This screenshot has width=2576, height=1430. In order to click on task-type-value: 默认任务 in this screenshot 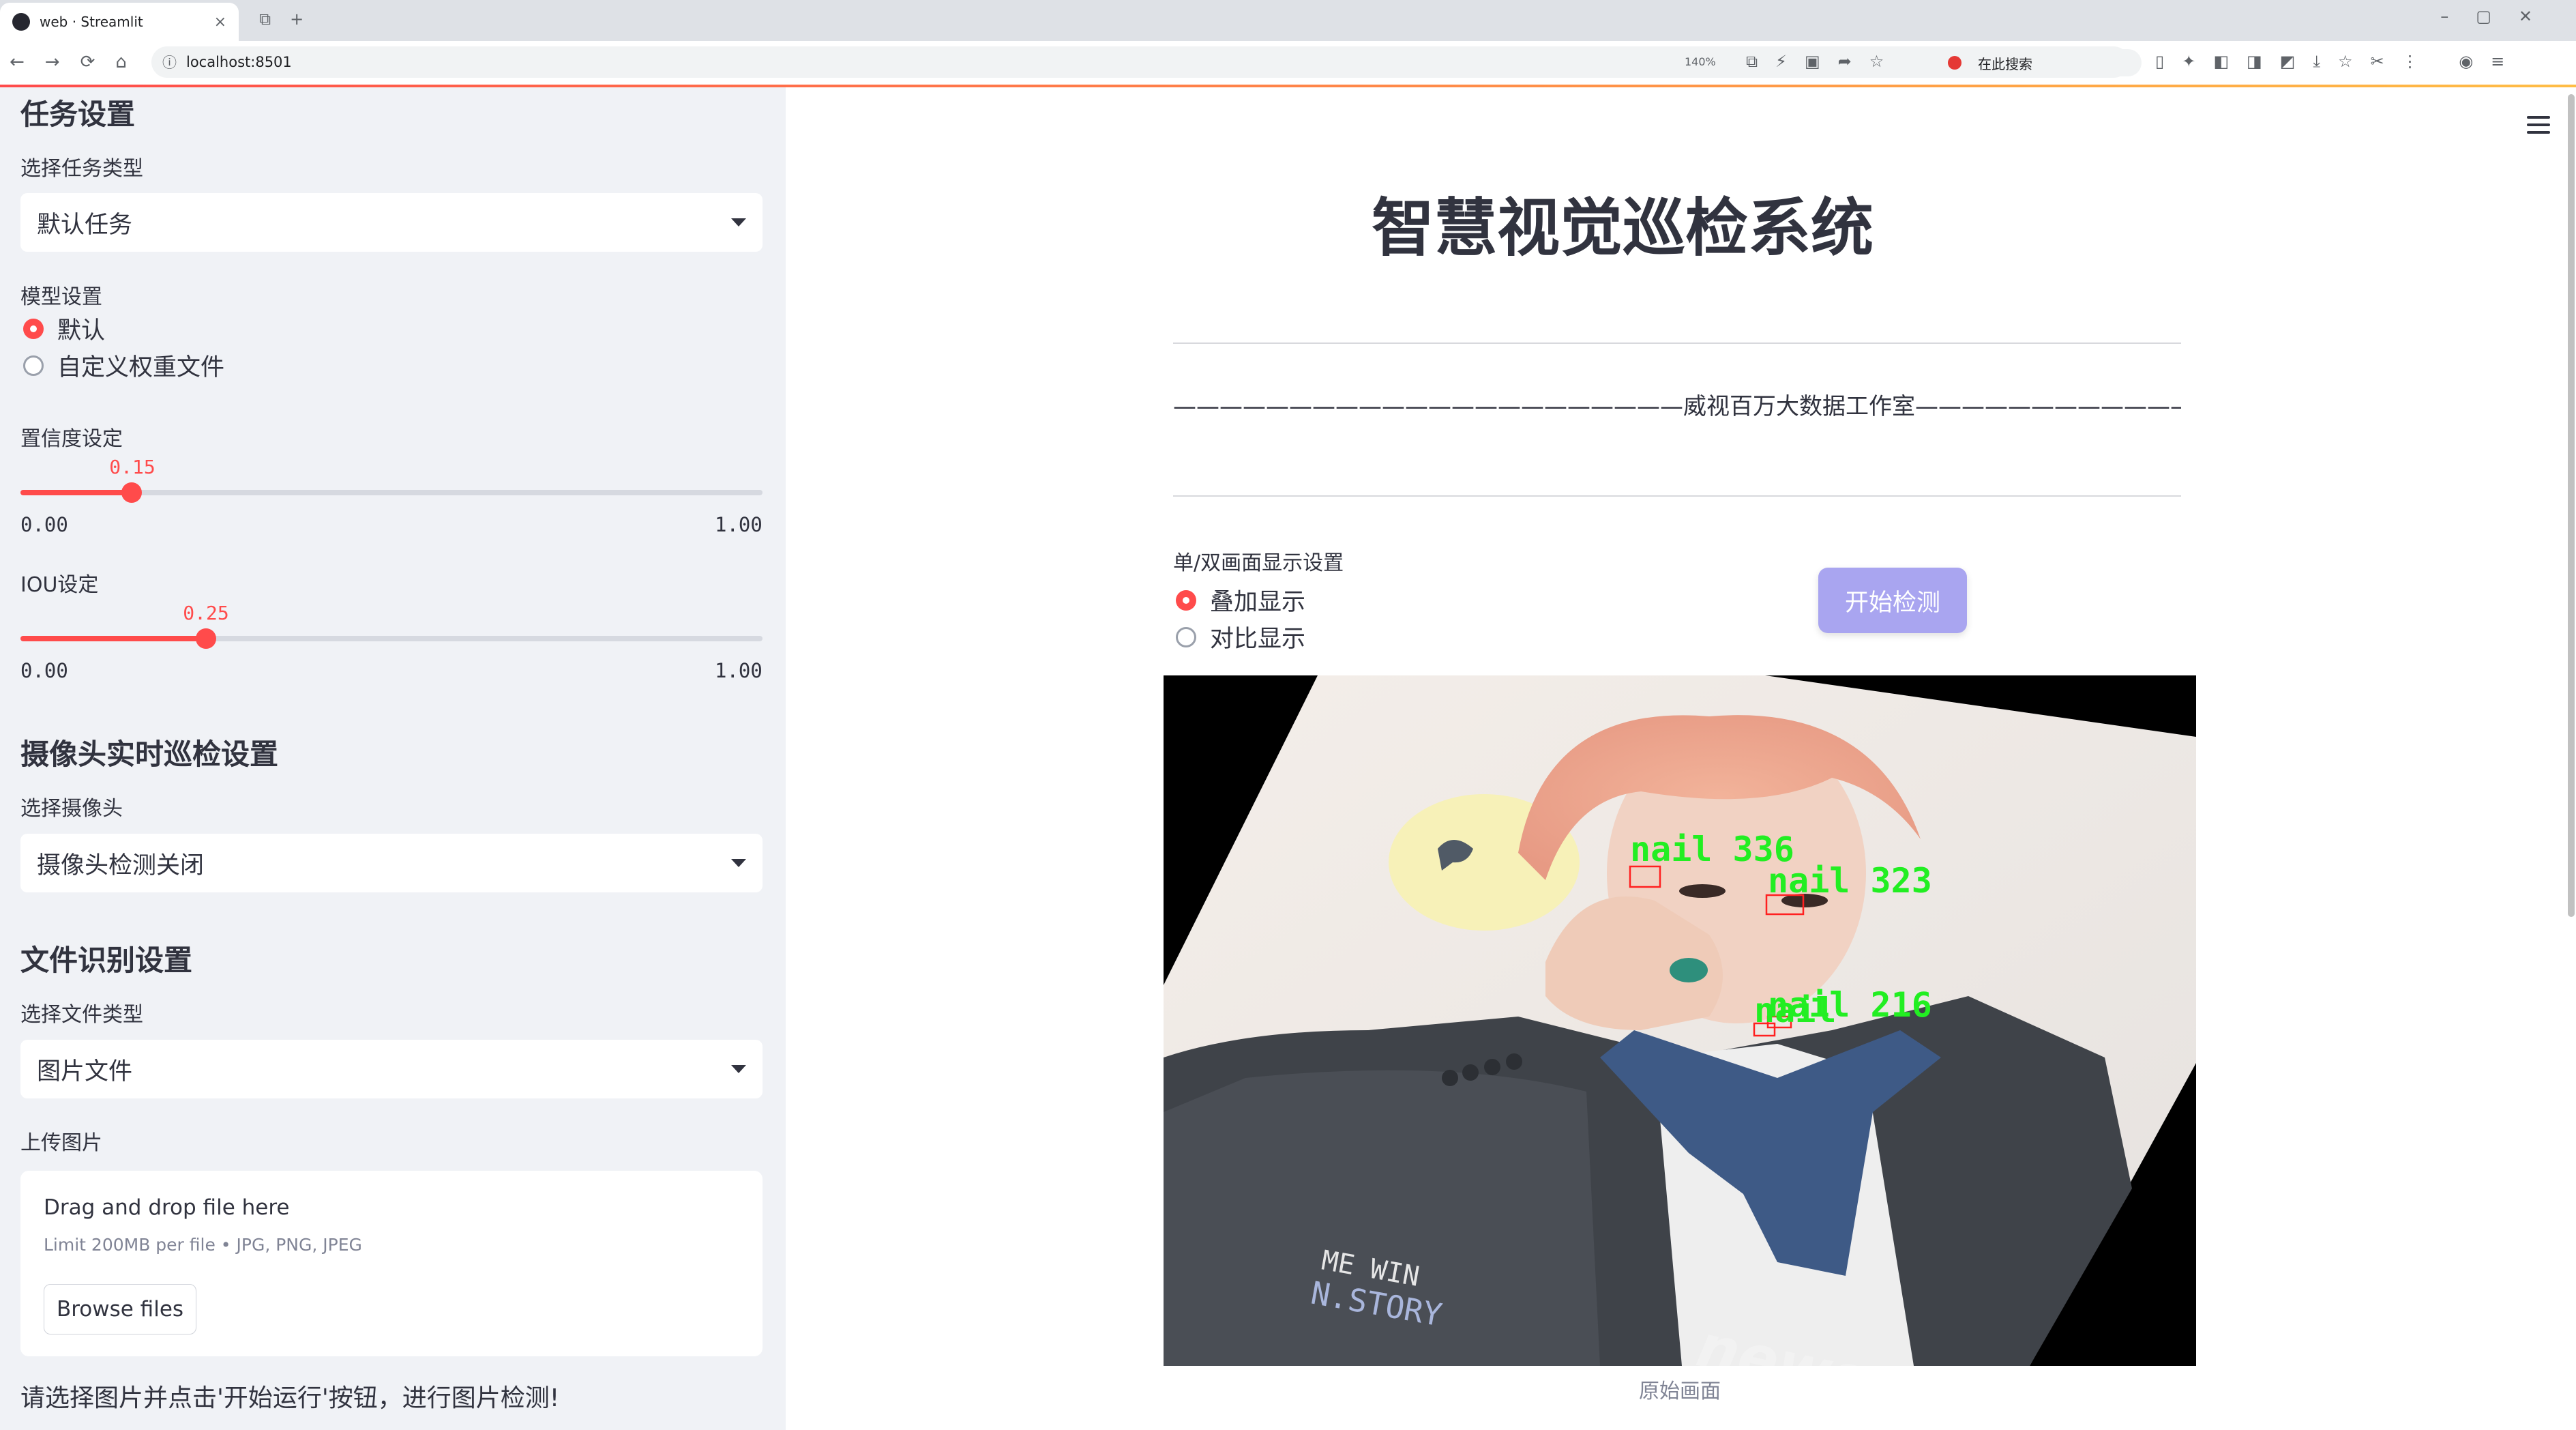, I will do `click(85, 225)`.